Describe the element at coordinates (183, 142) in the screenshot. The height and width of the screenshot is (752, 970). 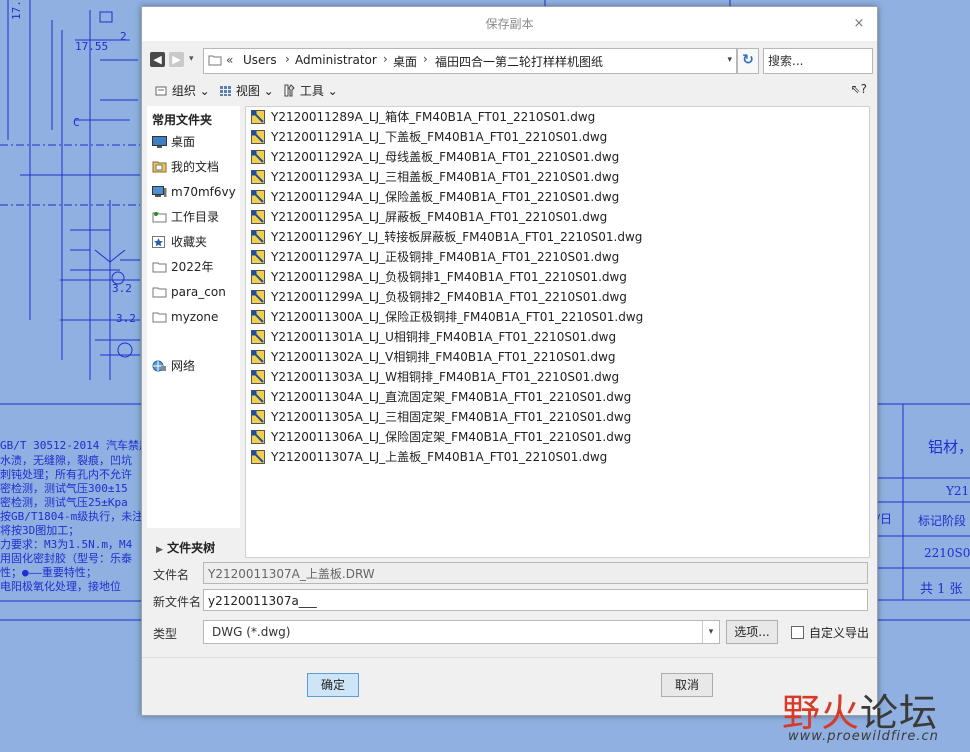
I see `sidebar-item-label: 桌面` at that location.